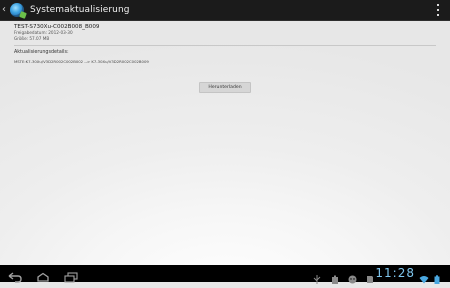  Describe the element at coordinates (225, 10) in the screenshot. I see `action-bar: ‹ Systemaktualisierung` at that location.